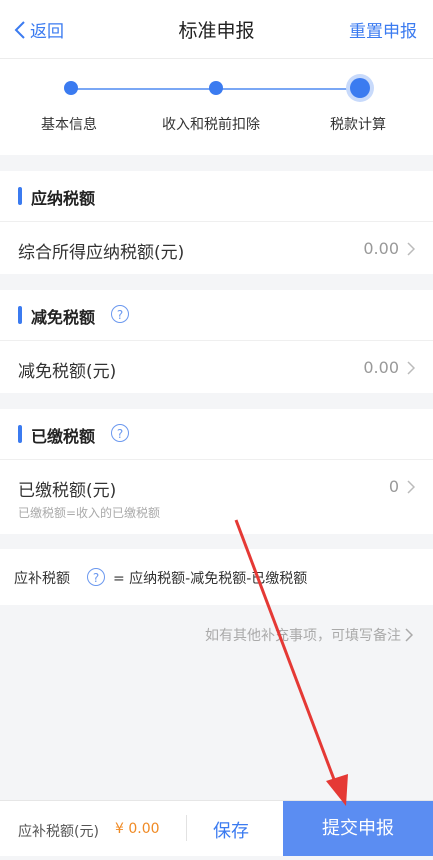 Image resolution: width=433 pixels, height=860 pixels. I want to click on row-value: 0, so click(393, 486).